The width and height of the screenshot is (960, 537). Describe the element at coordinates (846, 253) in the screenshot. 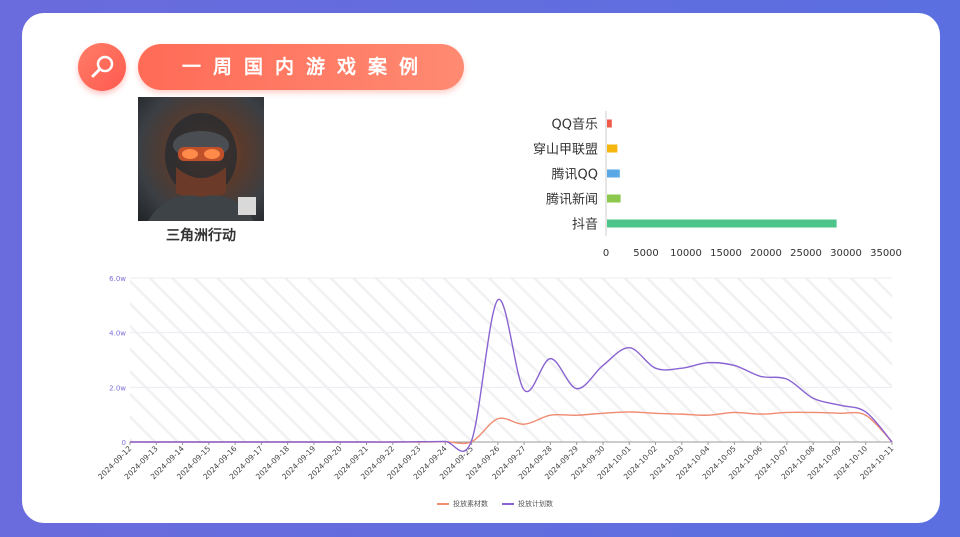

I see `x-tick-label: 30000` at that location.